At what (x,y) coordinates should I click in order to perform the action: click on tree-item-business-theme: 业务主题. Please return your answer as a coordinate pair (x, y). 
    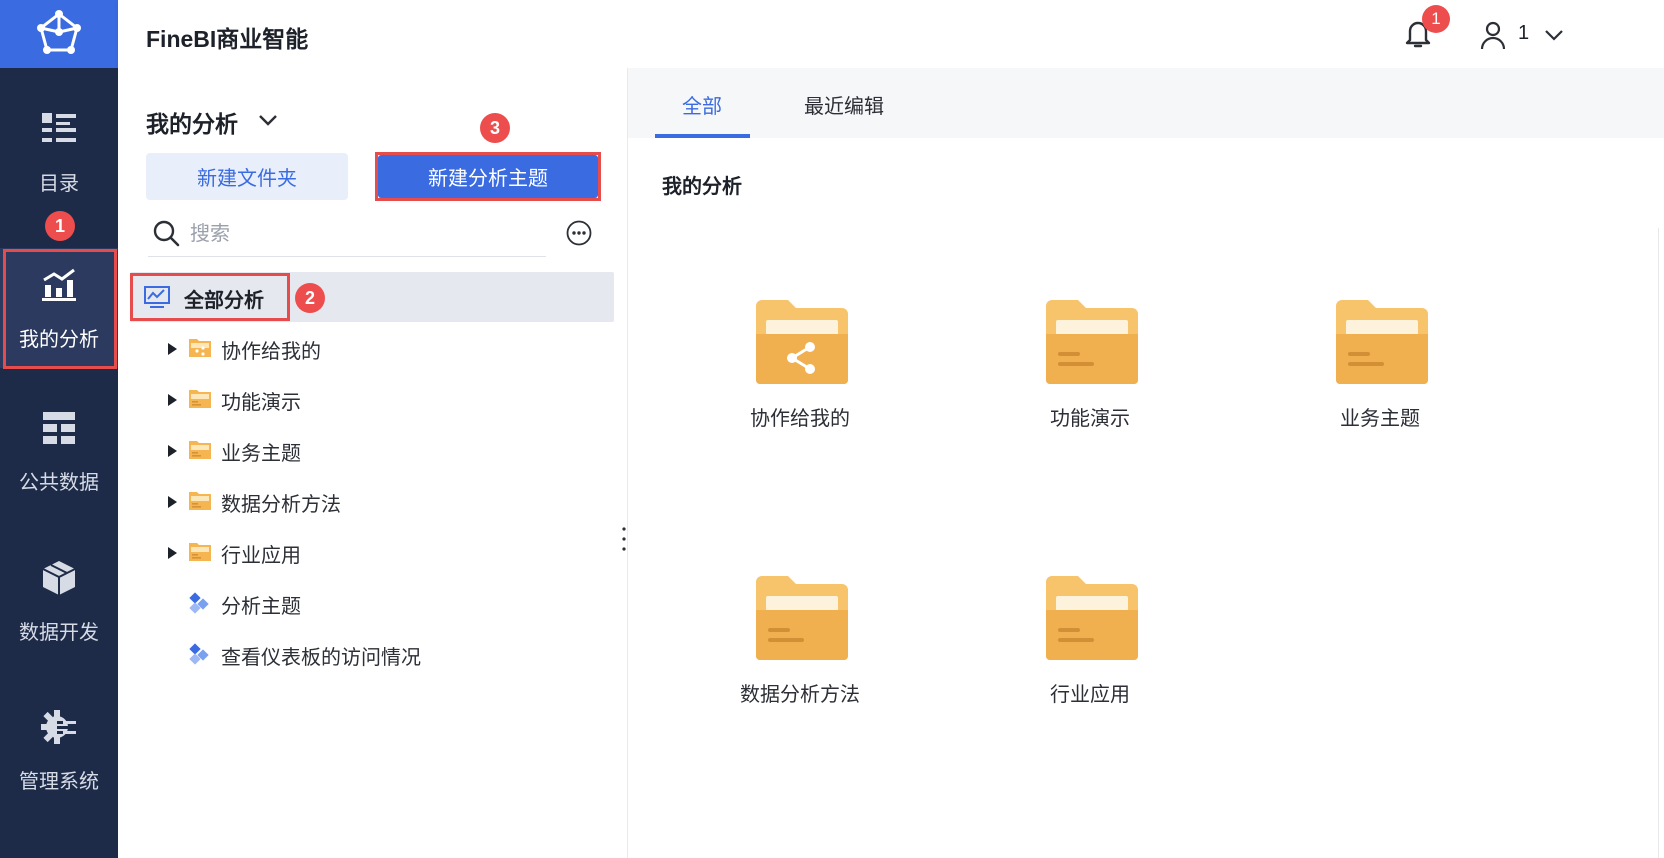
    Looking at the image, I should click on (372, 451).